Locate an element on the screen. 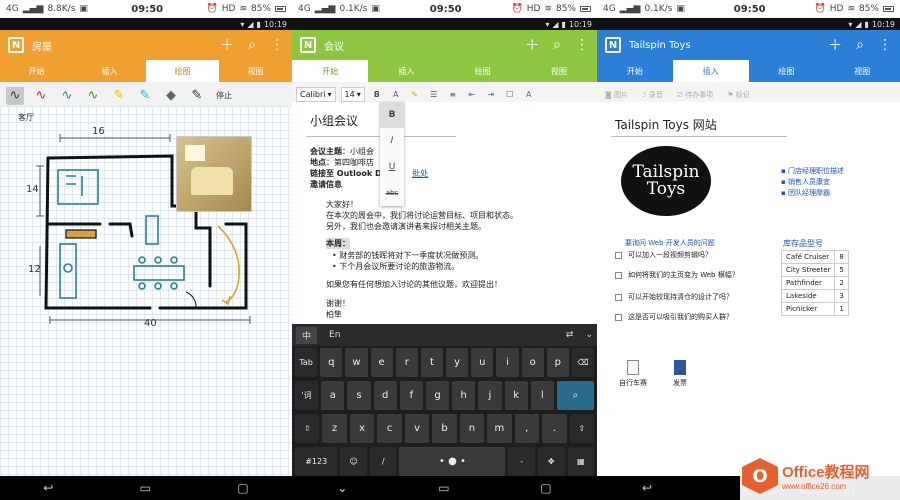  android-icon: ☺ is located at coordinates (353, 461).